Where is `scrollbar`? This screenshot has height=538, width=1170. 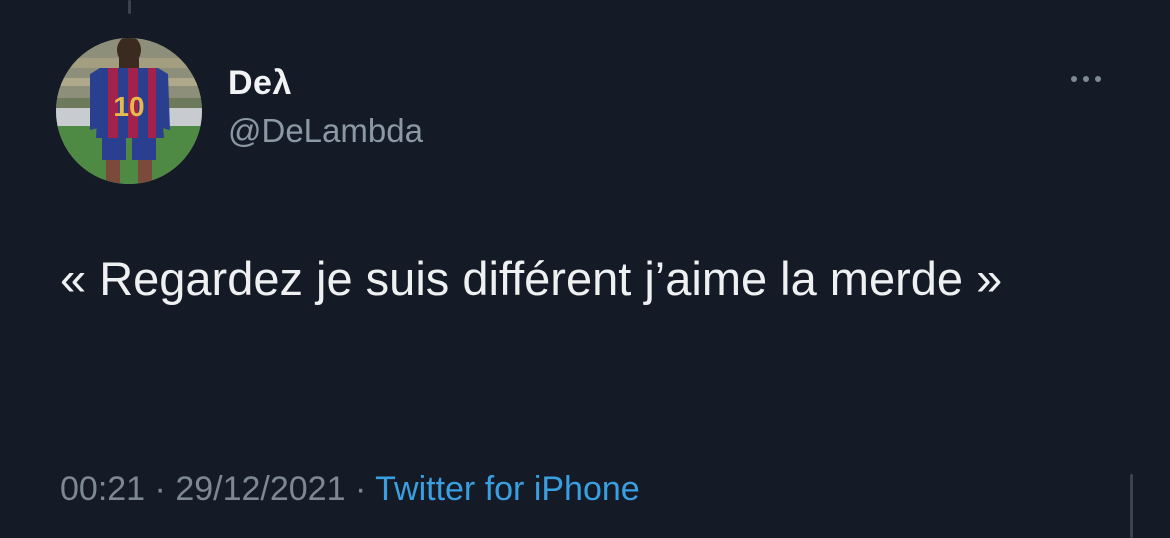 scrollbar is located at coordinates (1131, 506).